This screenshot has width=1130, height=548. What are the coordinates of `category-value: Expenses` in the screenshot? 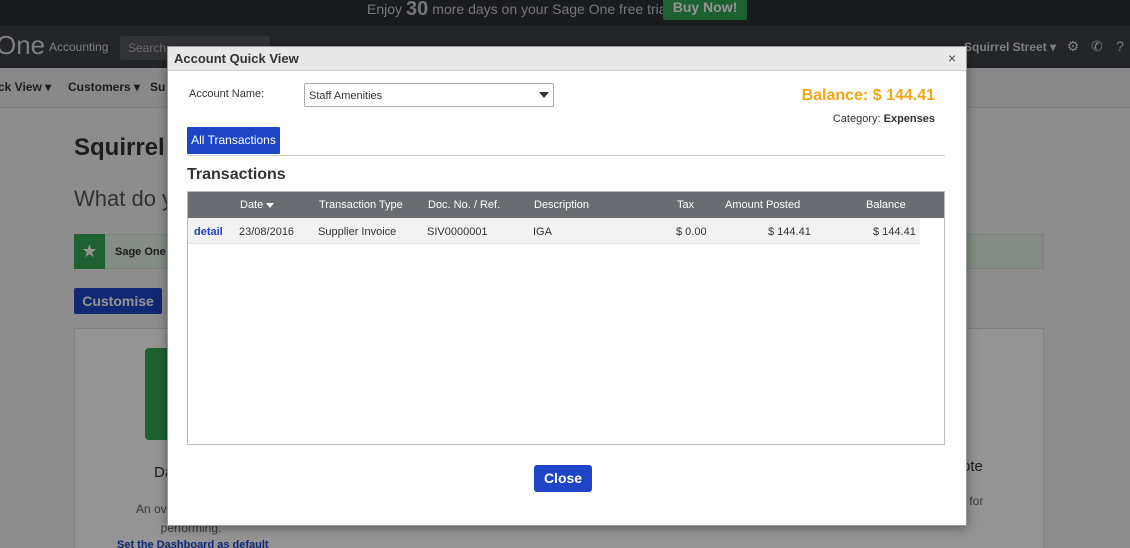 It's located at (909, 119).